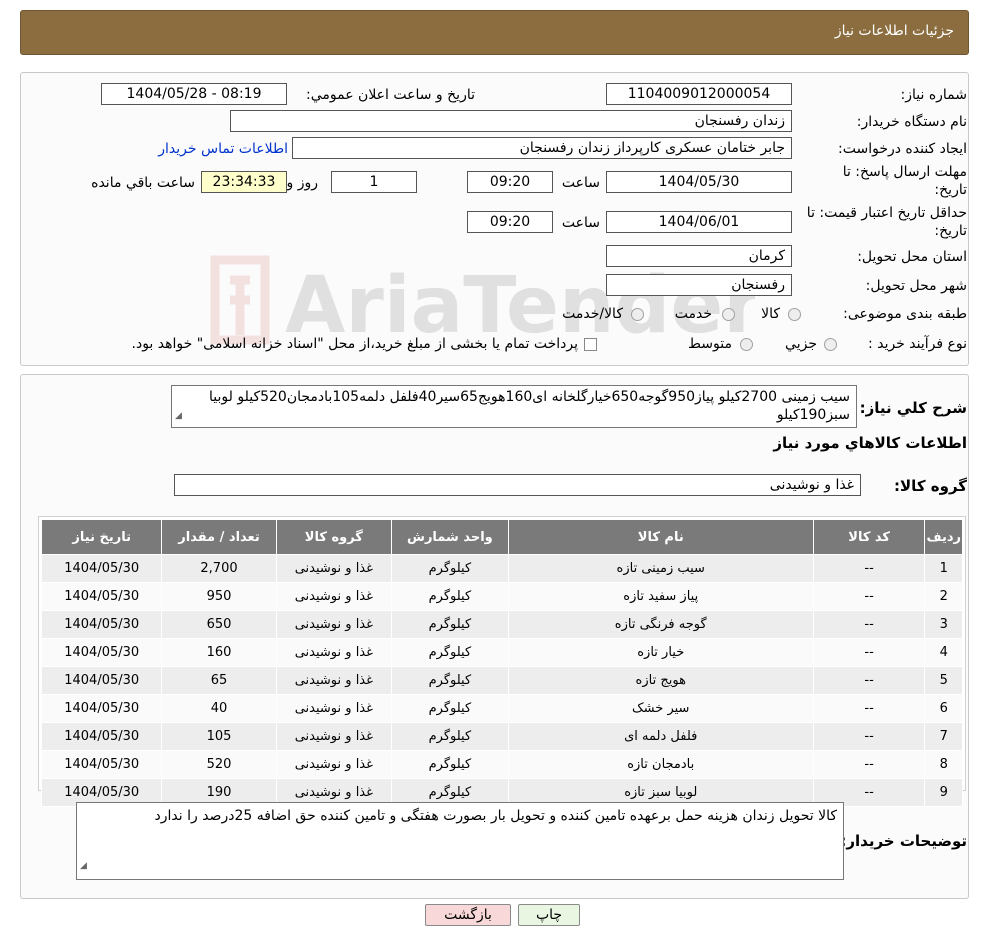 The height and width of the screenshot is (948, 985). What do you see at coordinates (869, 537) in the screenshot?
I see `column-header-code: کد کالا` at bounding box center [869, 537].